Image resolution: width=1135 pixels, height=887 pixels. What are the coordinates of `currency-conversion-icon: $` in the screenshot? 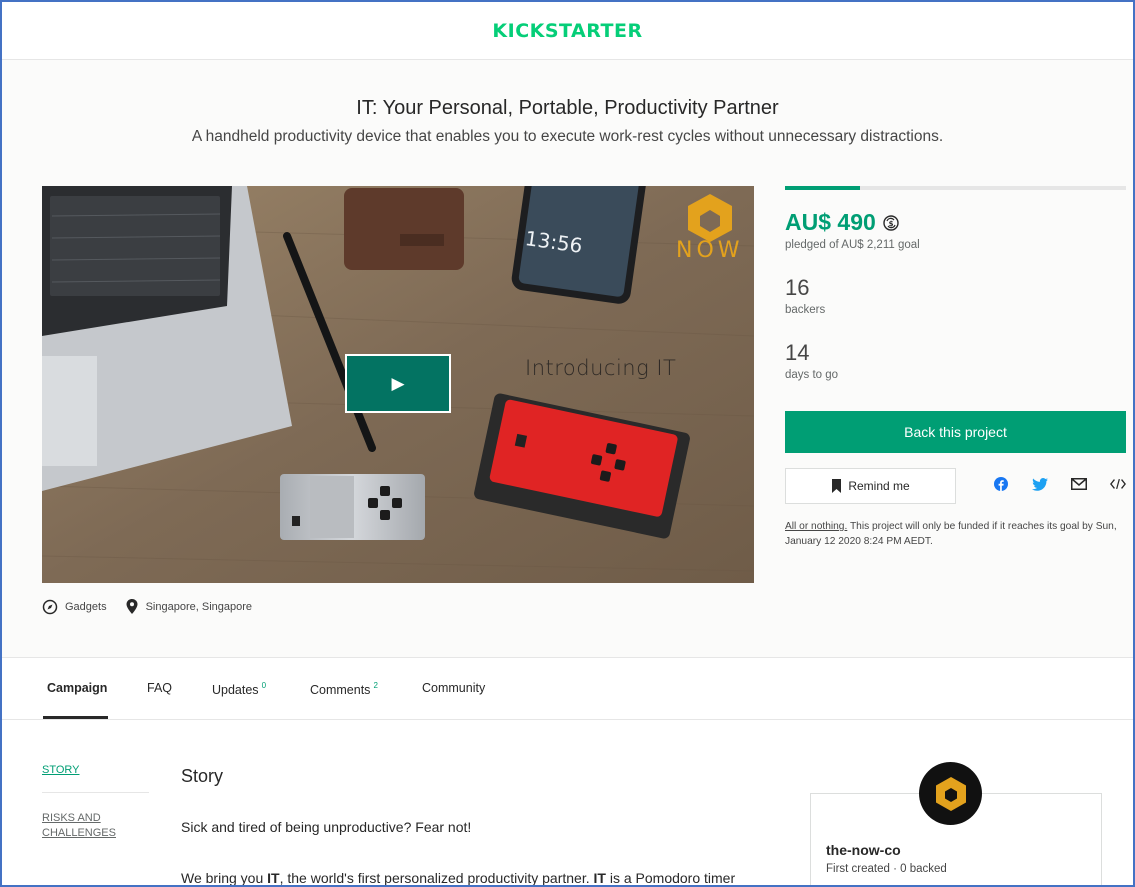 It's located at (891, 223).